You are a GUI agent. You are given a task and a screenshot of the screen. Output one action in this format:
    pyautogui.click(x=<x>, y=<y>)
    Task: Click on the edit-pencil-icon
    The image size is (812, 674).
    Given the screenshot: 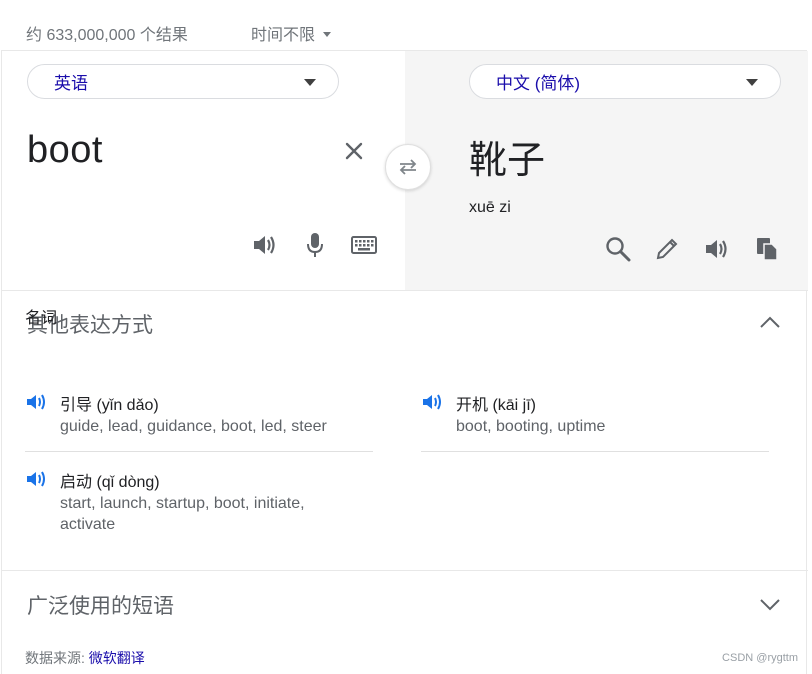 What is the action you would take?
    pyautogui.click(x=667, y=249)
    